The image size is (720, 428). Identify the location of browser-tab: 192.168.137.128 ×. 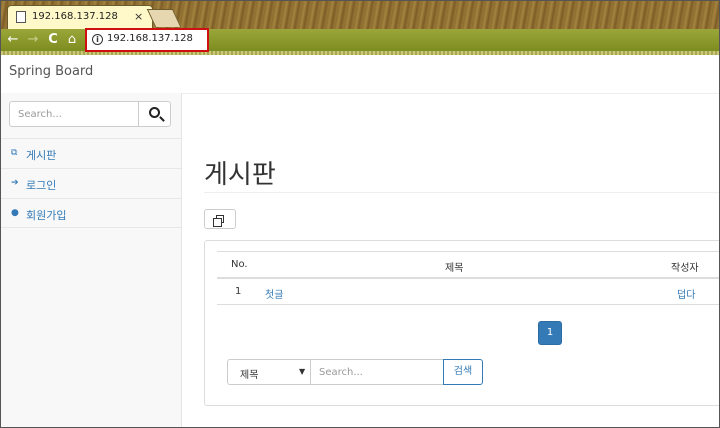
(80, 17).